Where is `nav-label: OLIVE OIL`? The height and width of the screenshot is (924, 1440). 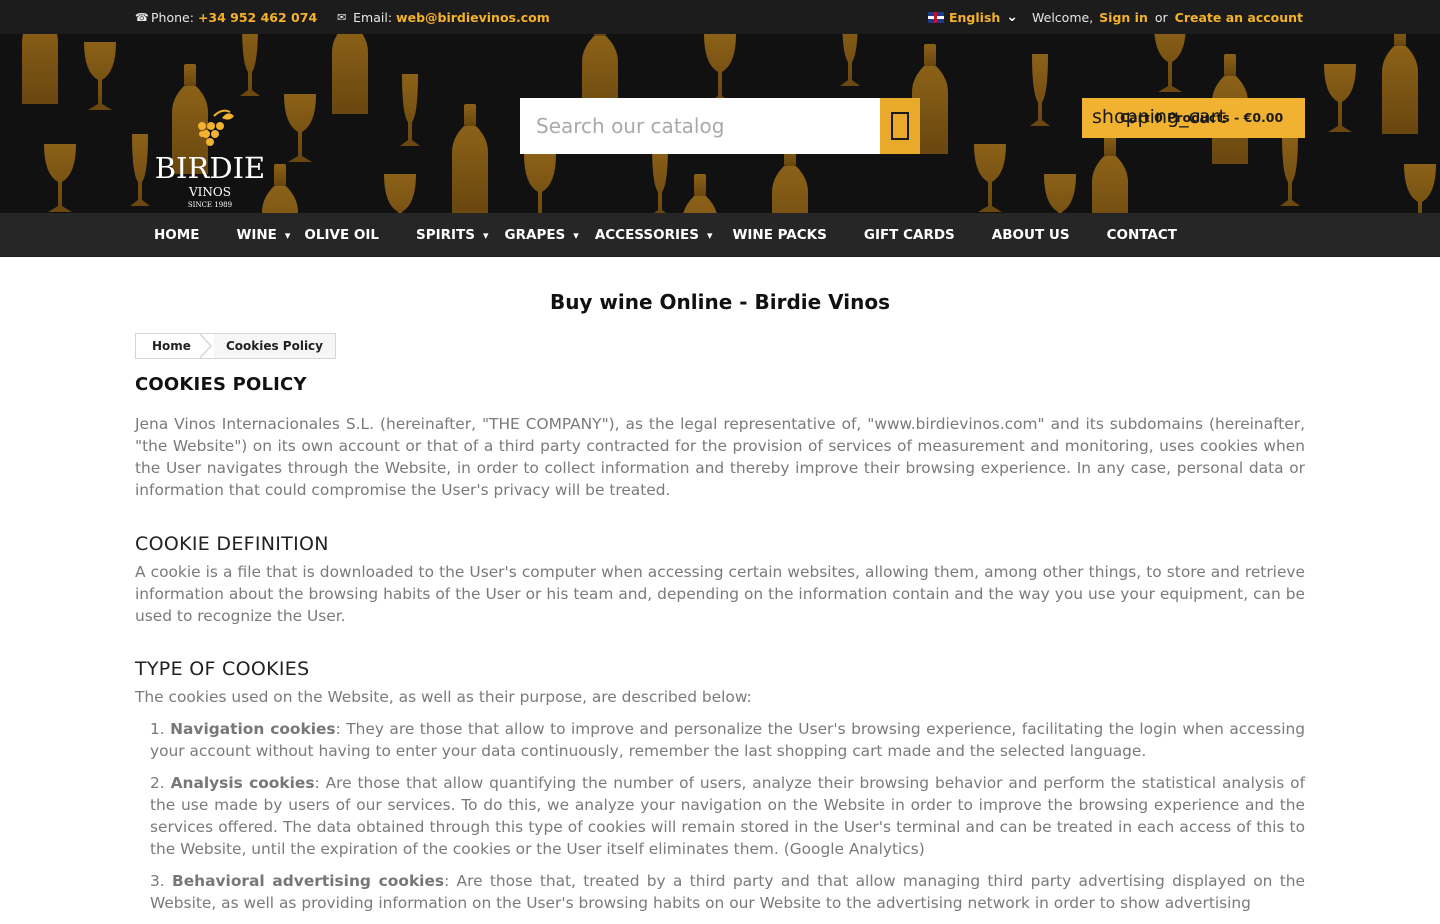
nav-label: OLIVE OIL is located at coordinates (341, 235).